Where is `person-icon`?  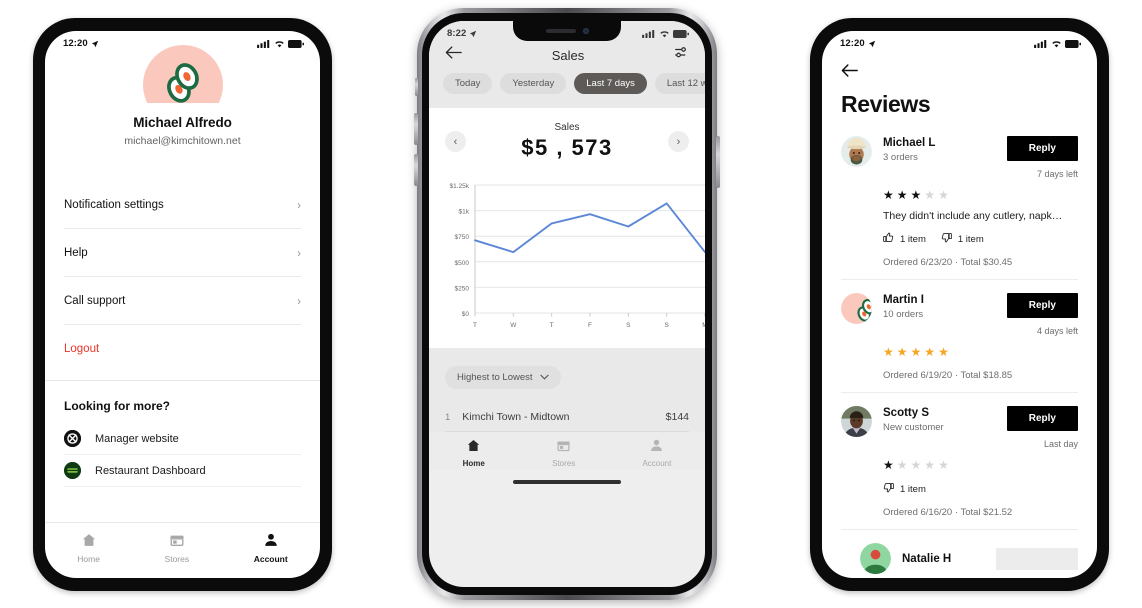
person-icon is located at coordinates (271, 541).